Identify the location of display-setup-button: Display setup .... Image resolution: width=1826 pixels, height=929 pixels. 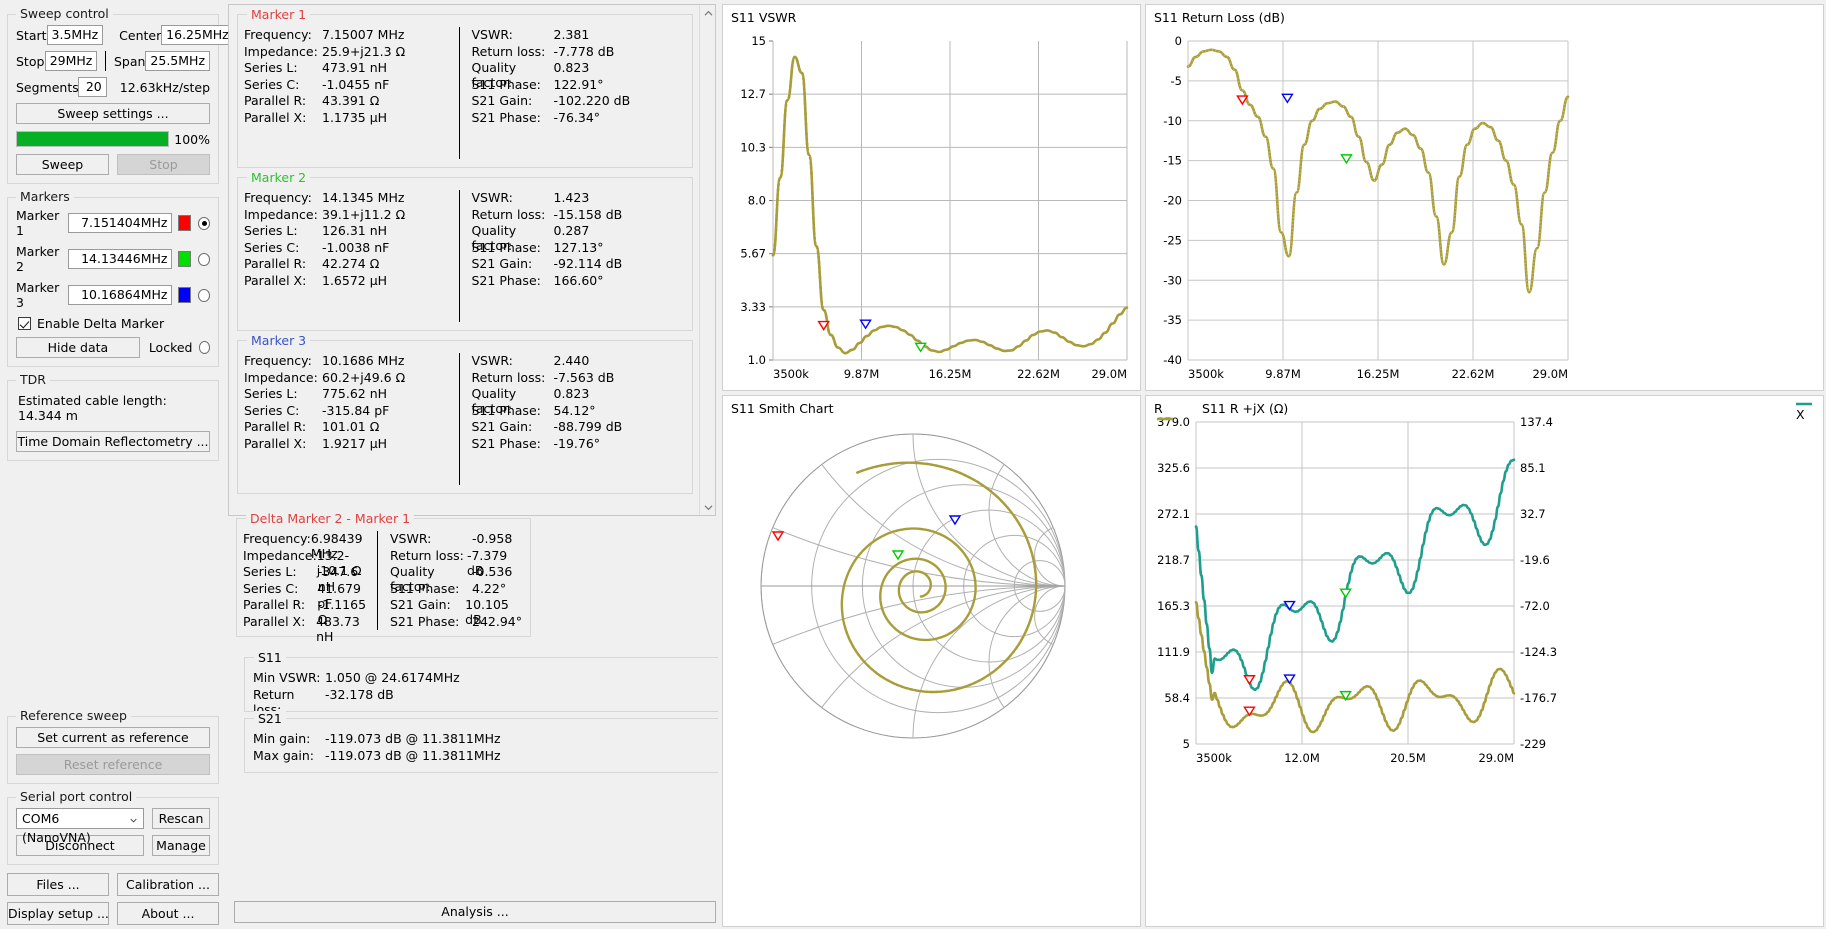
(58, 913).